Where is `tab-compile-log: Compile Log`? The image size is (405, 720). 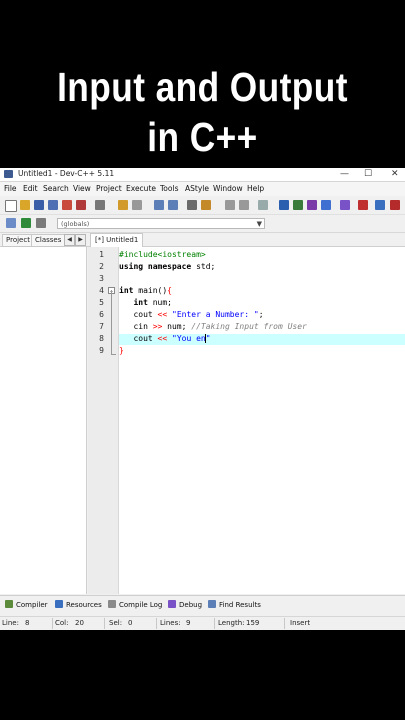
tab-compile-log: Compile Log is located at coordinates (135, 604).